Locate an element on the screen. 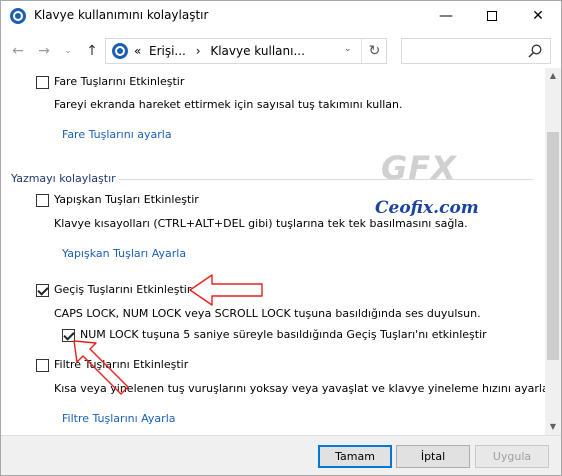 The width and height of the screenshot is (562, 476). numlock-toggle-checkbox is located at coordinates (68, 335).